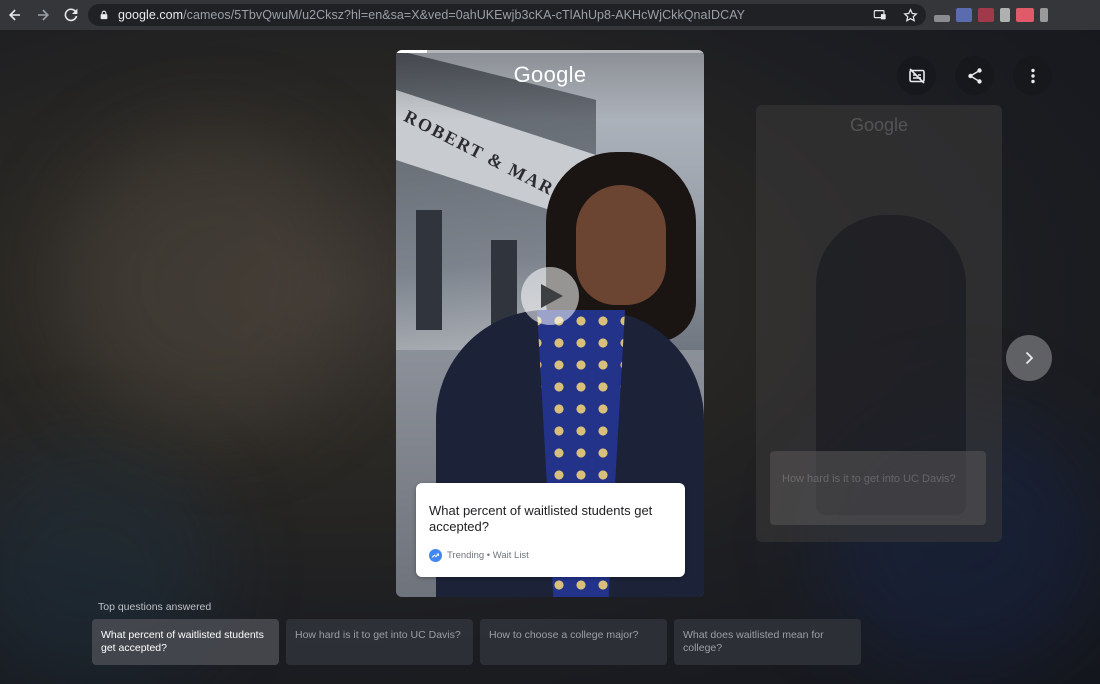 Image resolution: width=1100 pixels, height=684 pixels. Describe the element at coordinates (71, 15) in the screenshot. I see `reload-icon` at that location.